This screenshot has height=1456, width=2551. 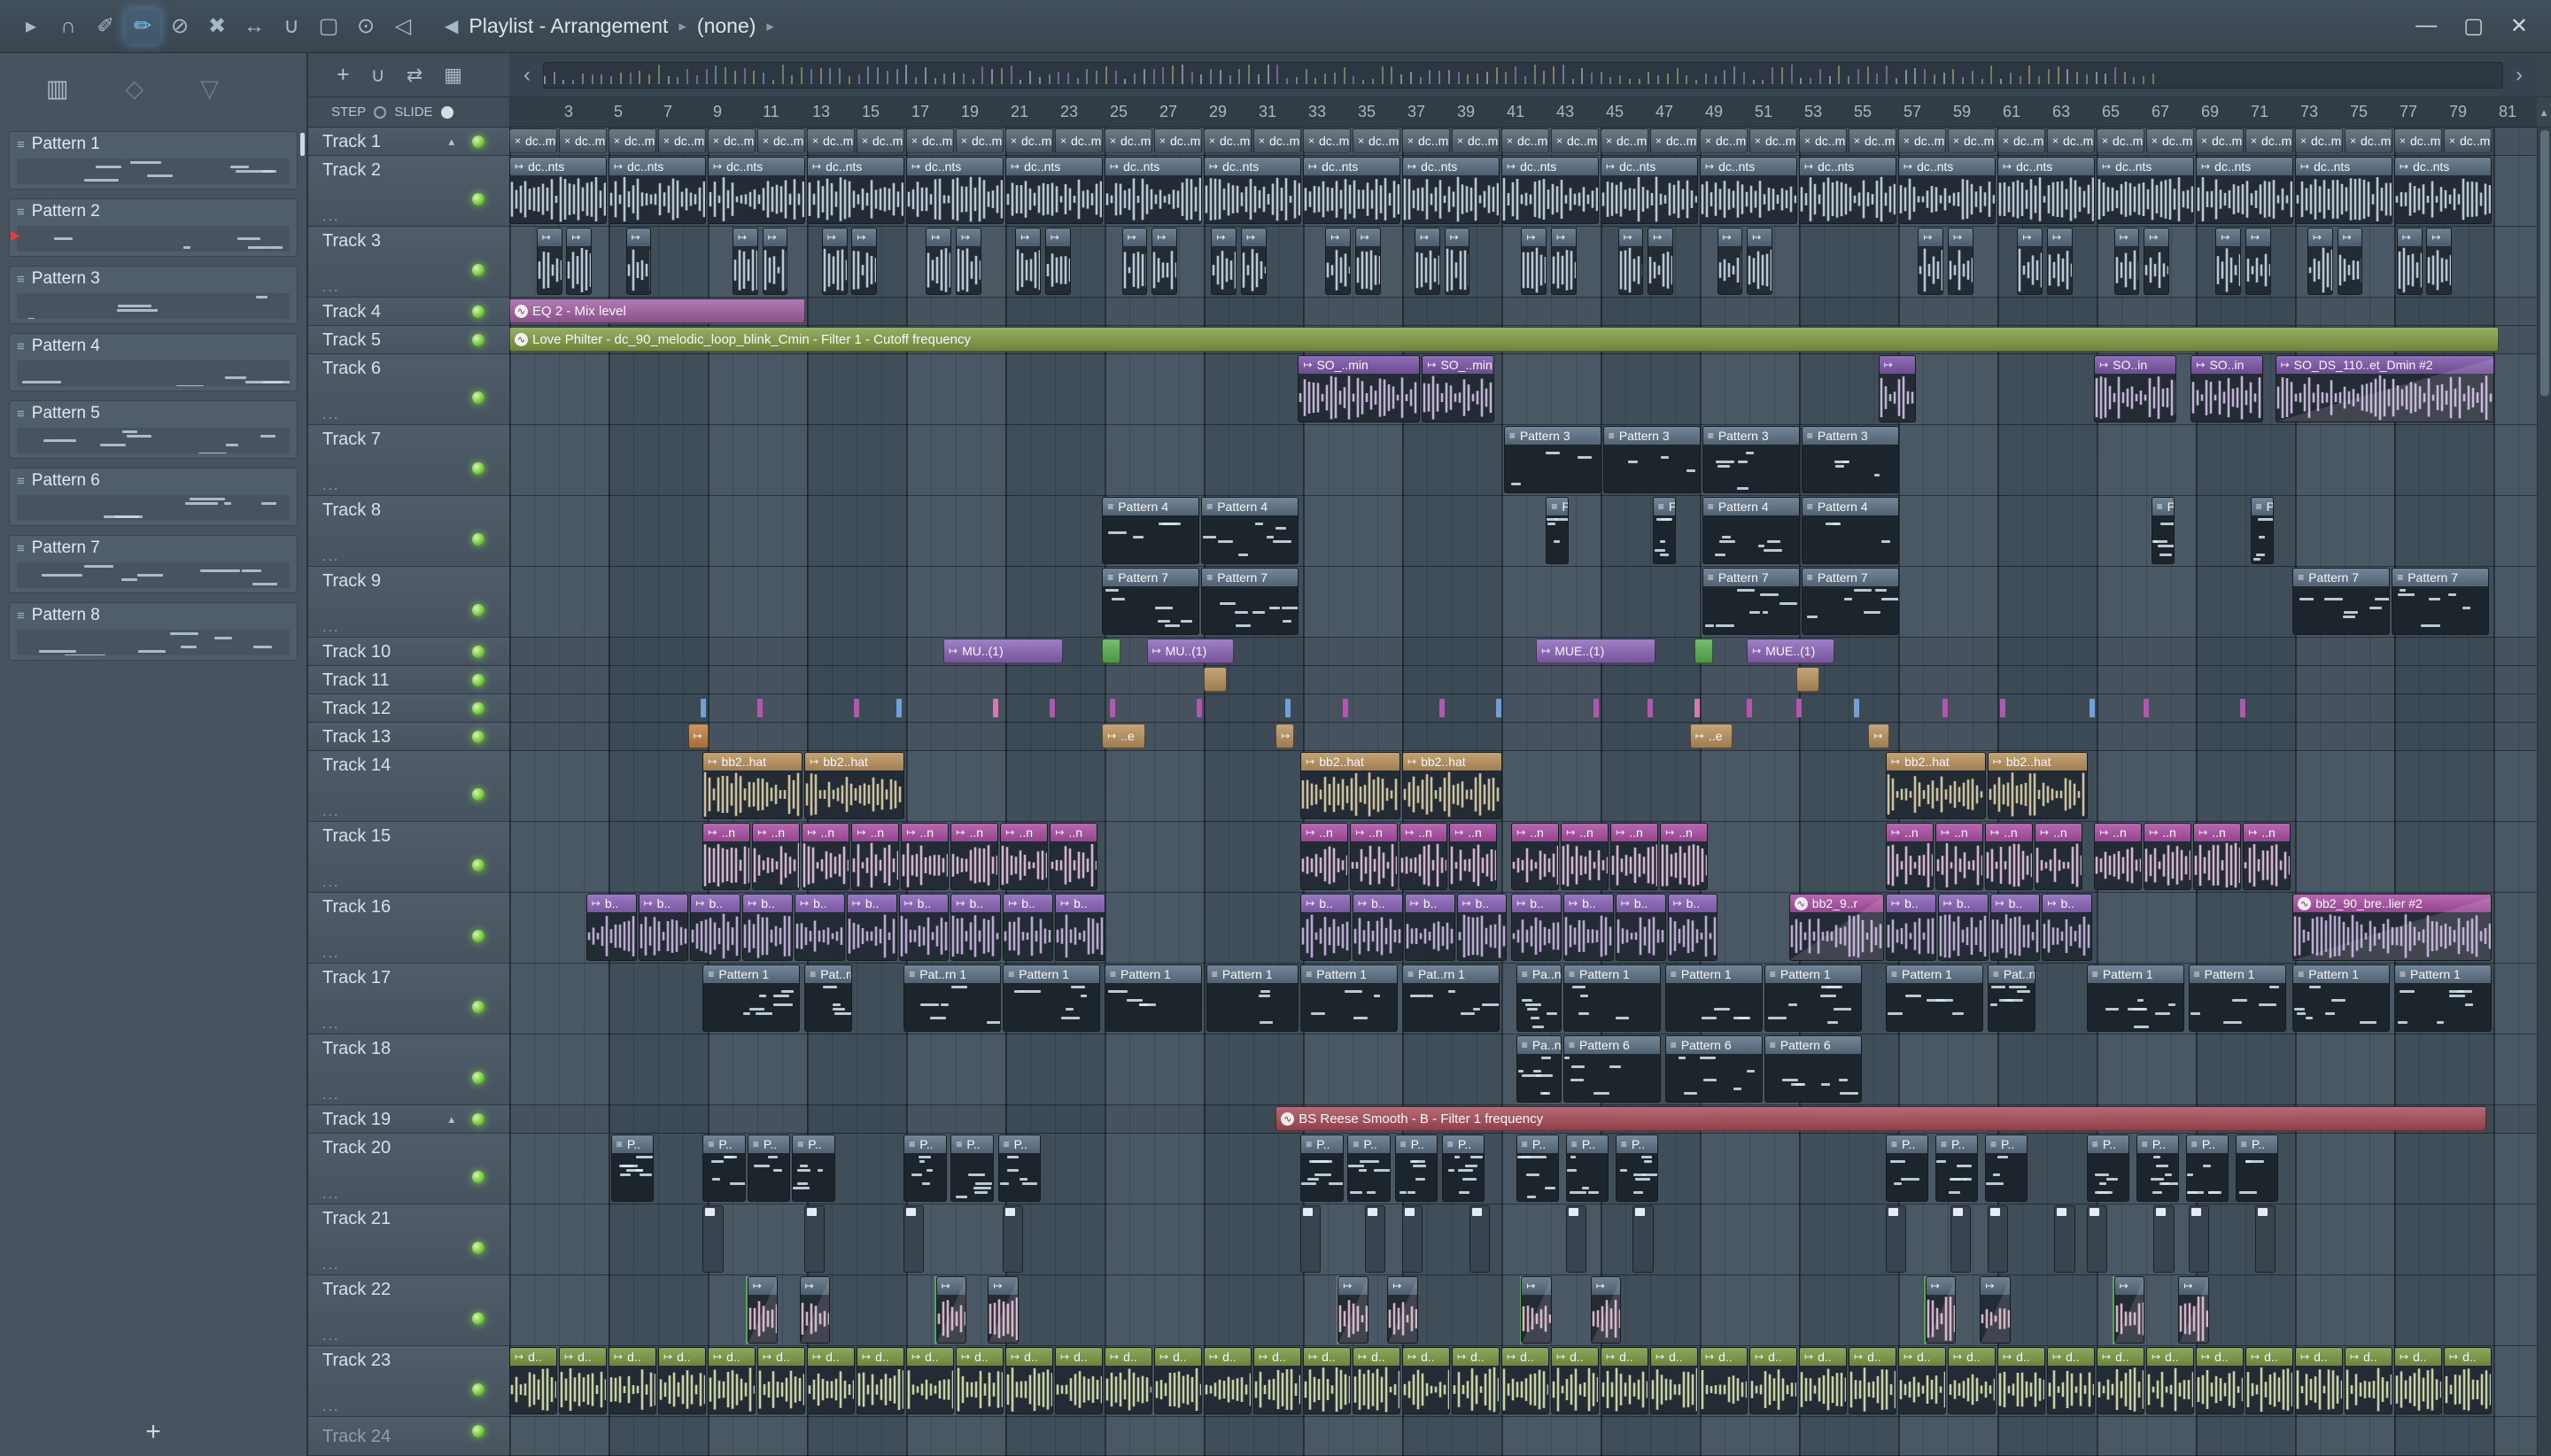 I want to click on clip-strip: ↦ MUE..(1), so click(x=1596, y=651).